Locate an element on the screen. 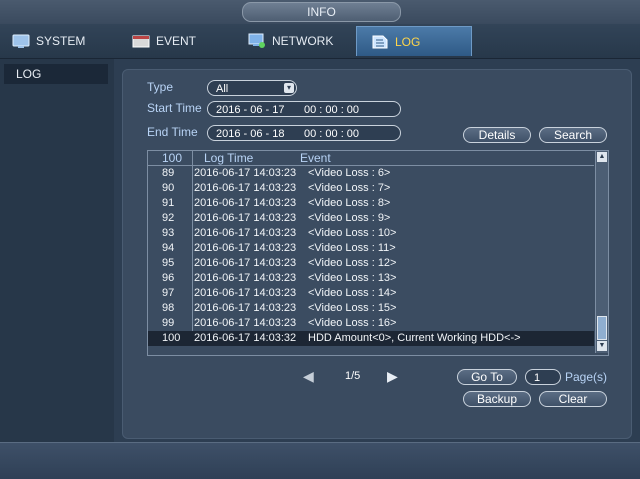  table-row: 97 2016-06-17 14:03:23 <Video Loss : 14> is located at coordinates (371, 293).